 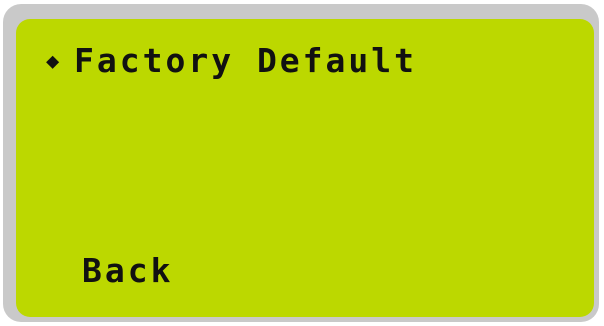 I want to click on menu-item-label: Factory Default, so click(x=246, y=60).